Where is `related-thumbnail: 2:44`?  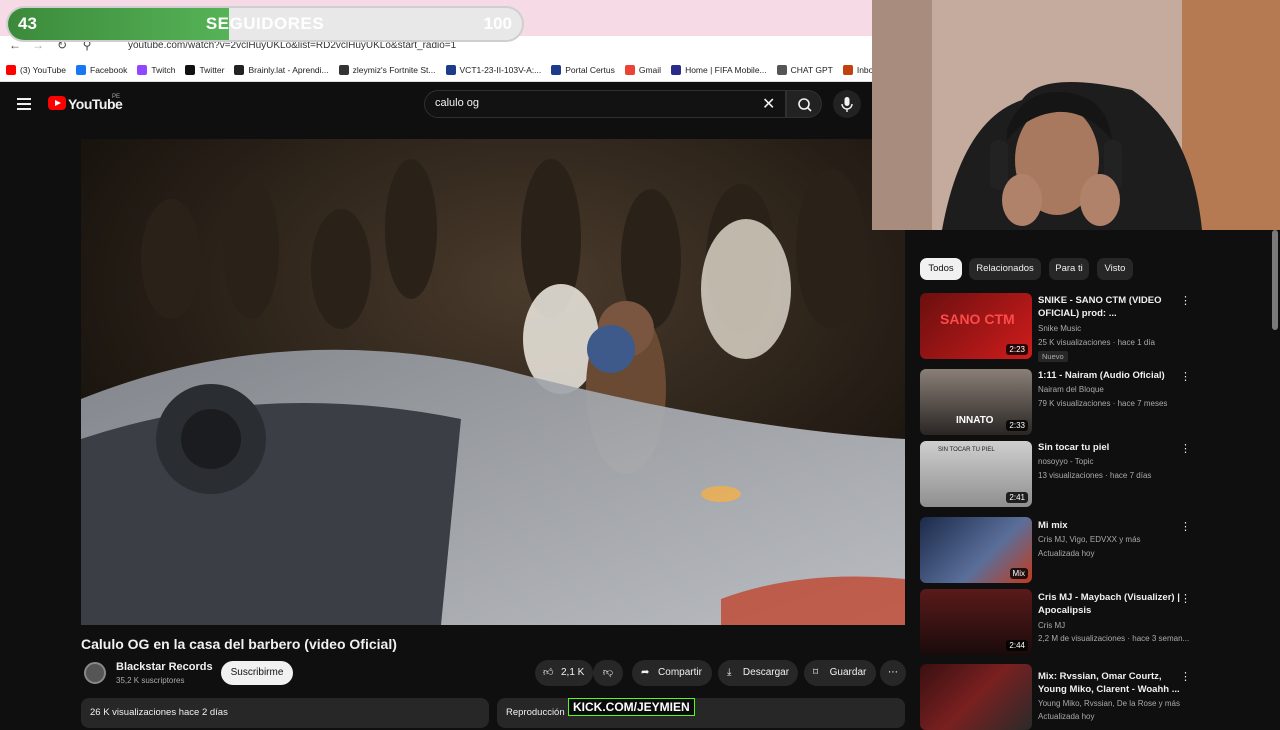
related-thumbnail: 2:44 is located at coordinates (976, 622).